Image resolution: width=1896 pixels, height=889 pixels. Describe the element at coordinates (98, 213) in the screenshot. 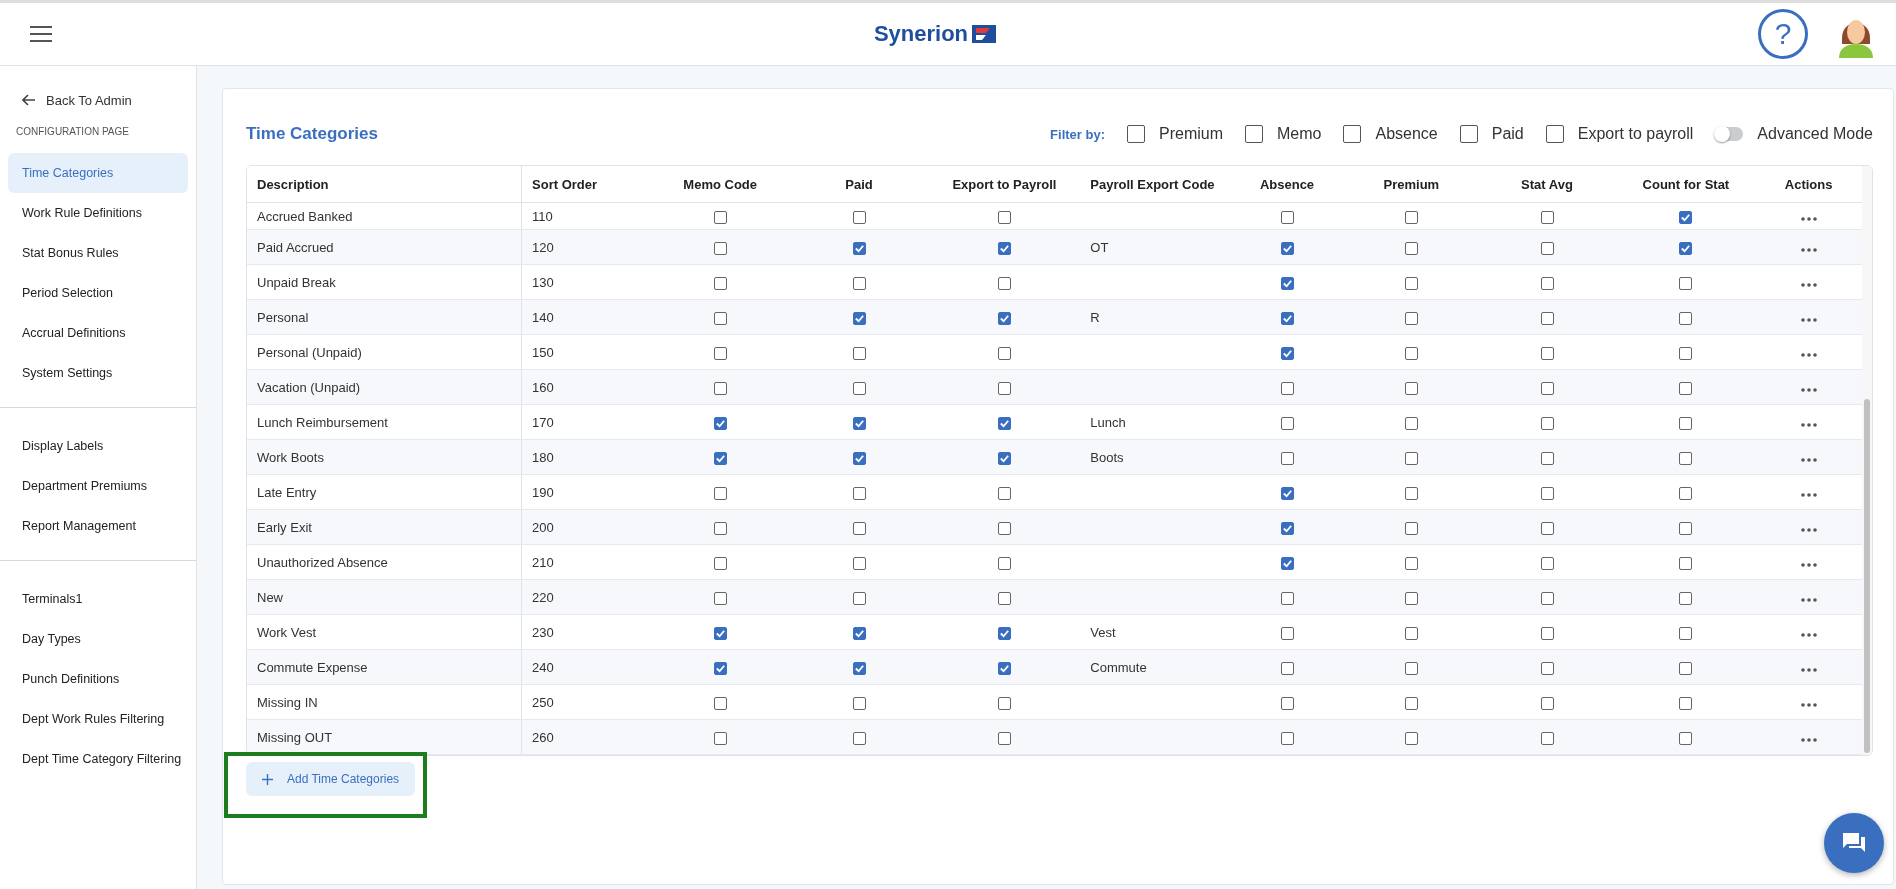

I see `sidebar-item: Work Rule Definitions` at that location.